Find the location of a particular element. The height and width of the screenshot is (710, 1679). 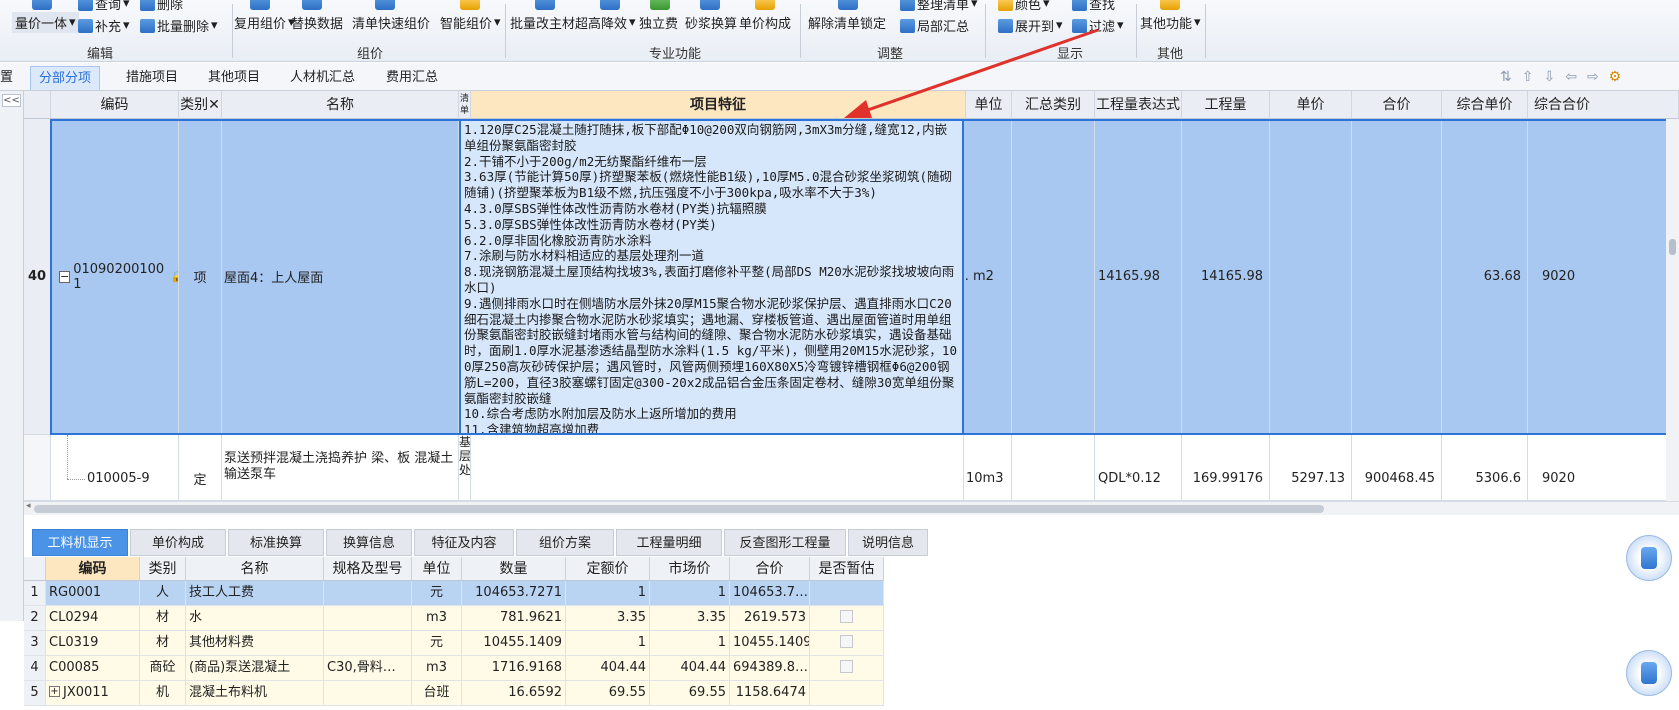

table-row-code: CL0294 is located at coordinates (93, 618).